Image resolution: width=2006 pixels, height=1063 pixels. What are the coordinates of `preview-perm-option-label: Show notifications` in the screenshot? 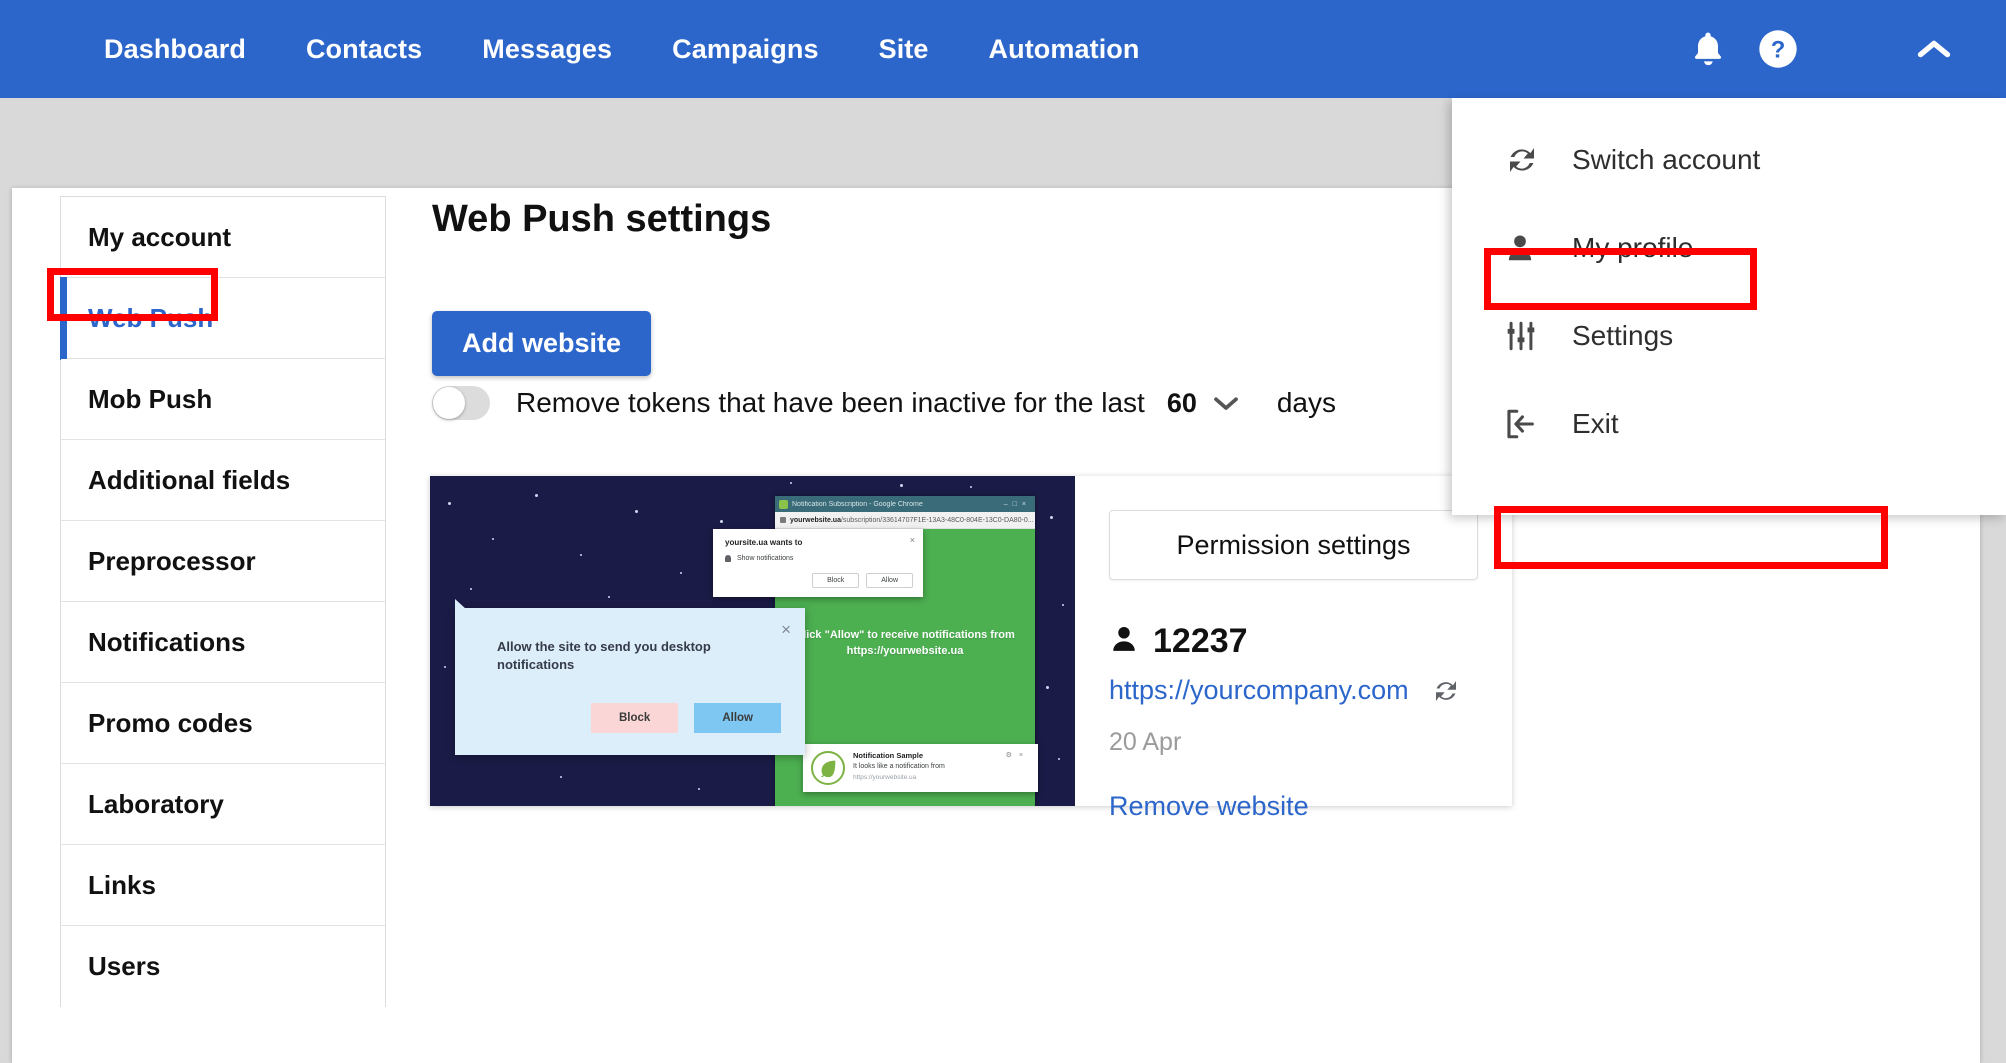 It's located at (765, 558).